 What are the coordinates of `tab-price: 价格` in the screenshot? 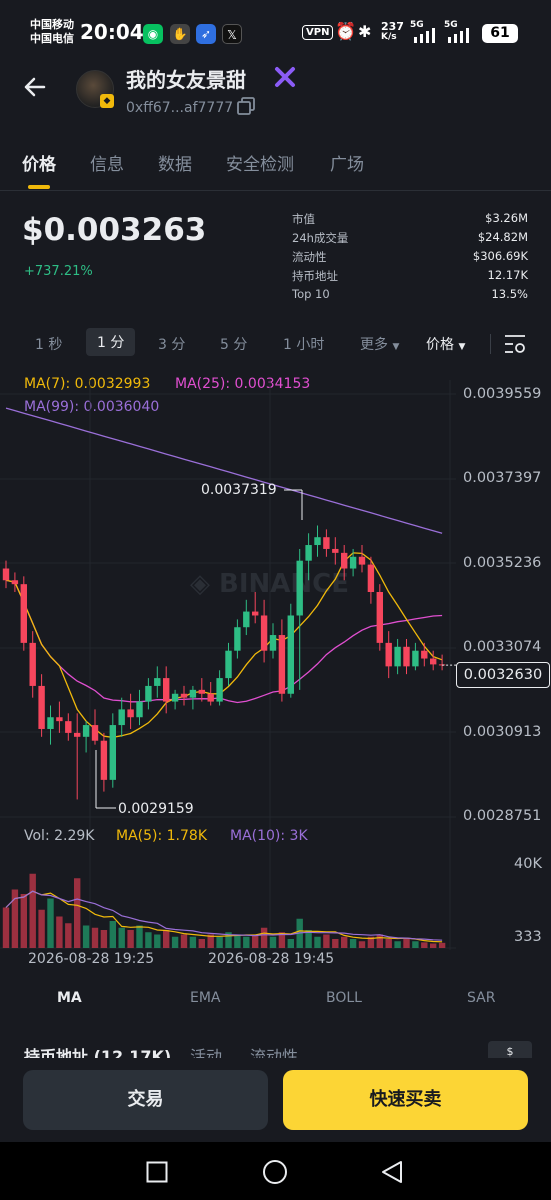 It's located at (39, 162).